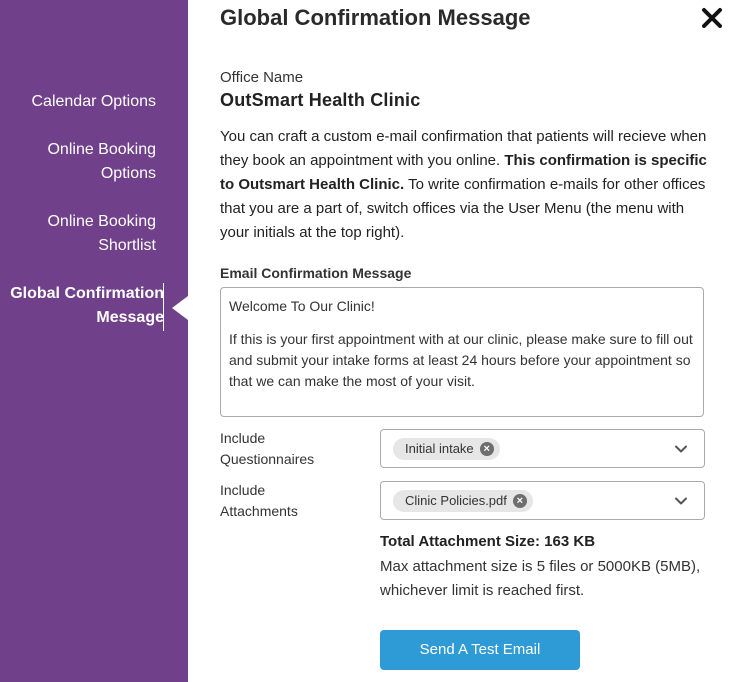  Describe the element at coordinates (163, 307) in the screenshot. I see `active-indicator-bar` at that location.